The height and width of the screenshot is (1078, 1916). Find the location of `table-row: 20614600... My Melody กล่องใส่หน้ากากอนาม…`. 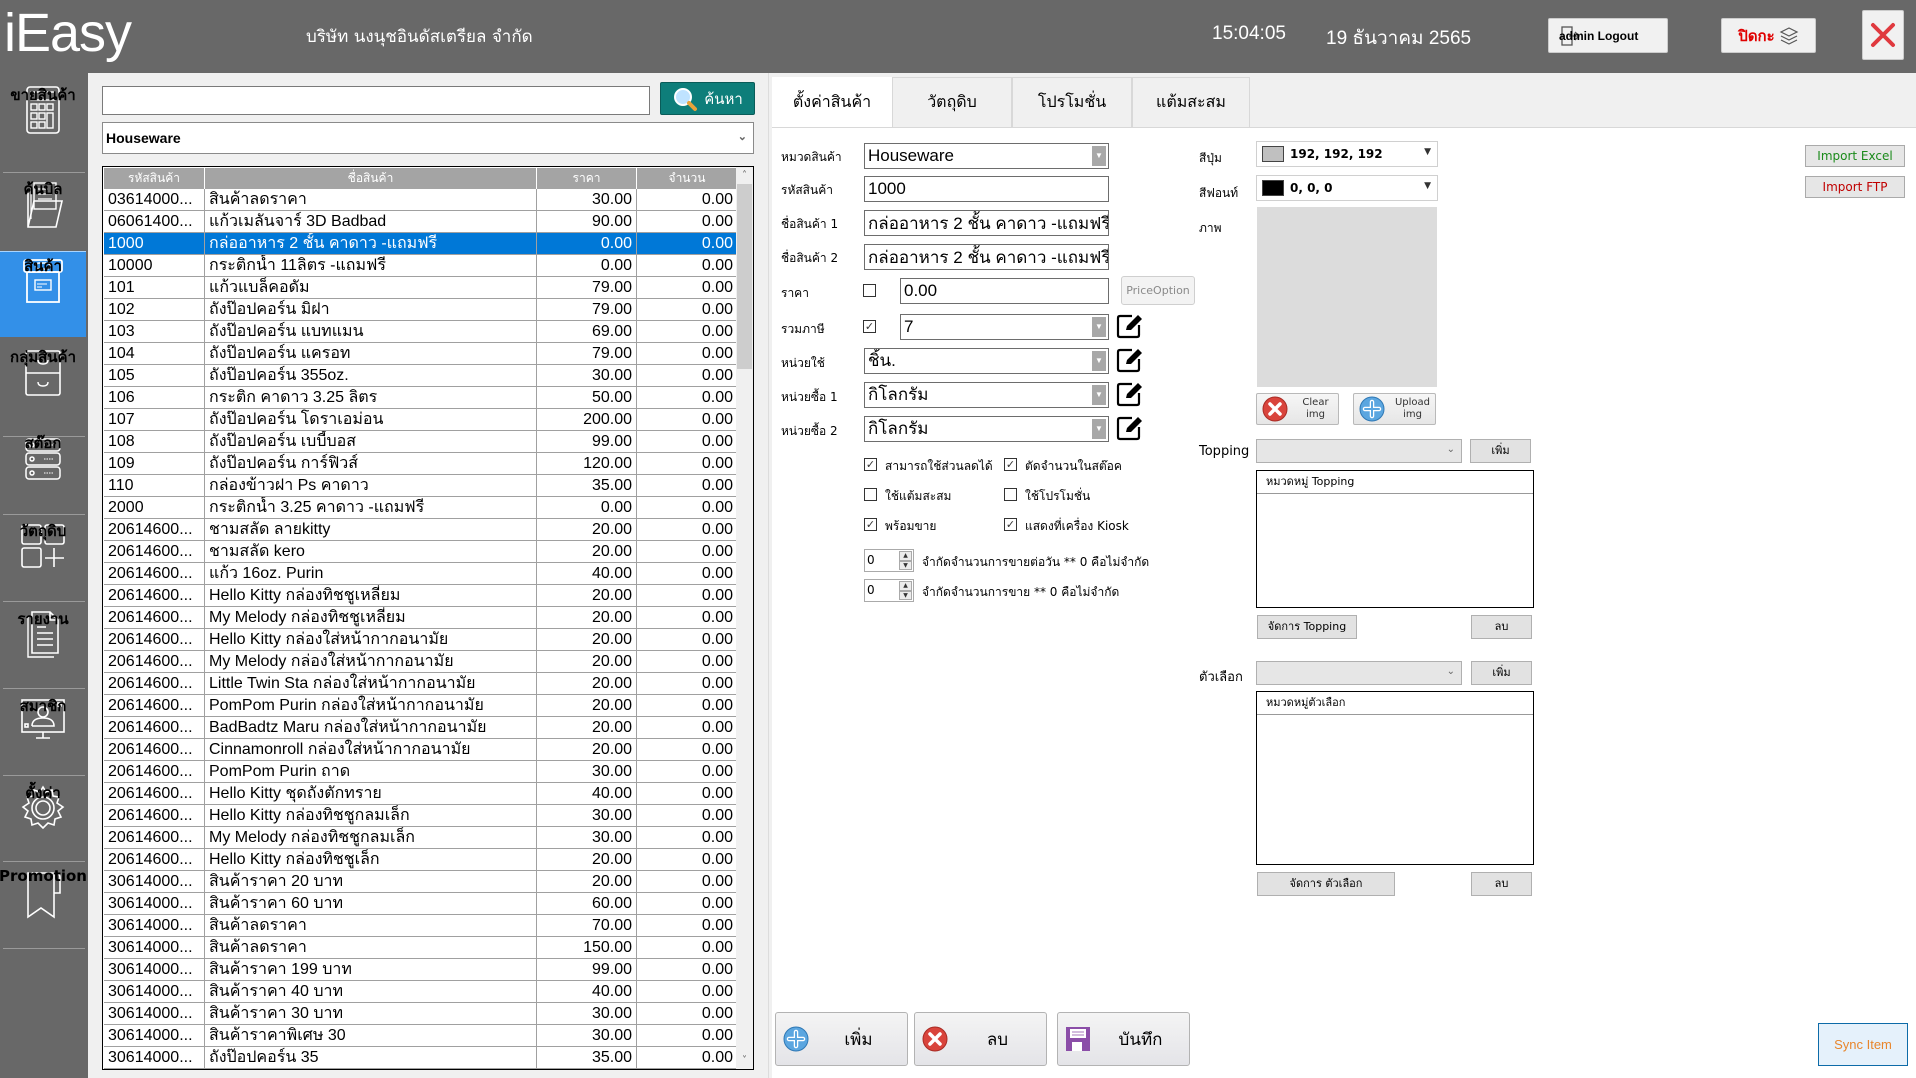

table-row: 20614600... My Melody กล่องใส่หน้ากากอนาม… is located at coordinates (421, 662).